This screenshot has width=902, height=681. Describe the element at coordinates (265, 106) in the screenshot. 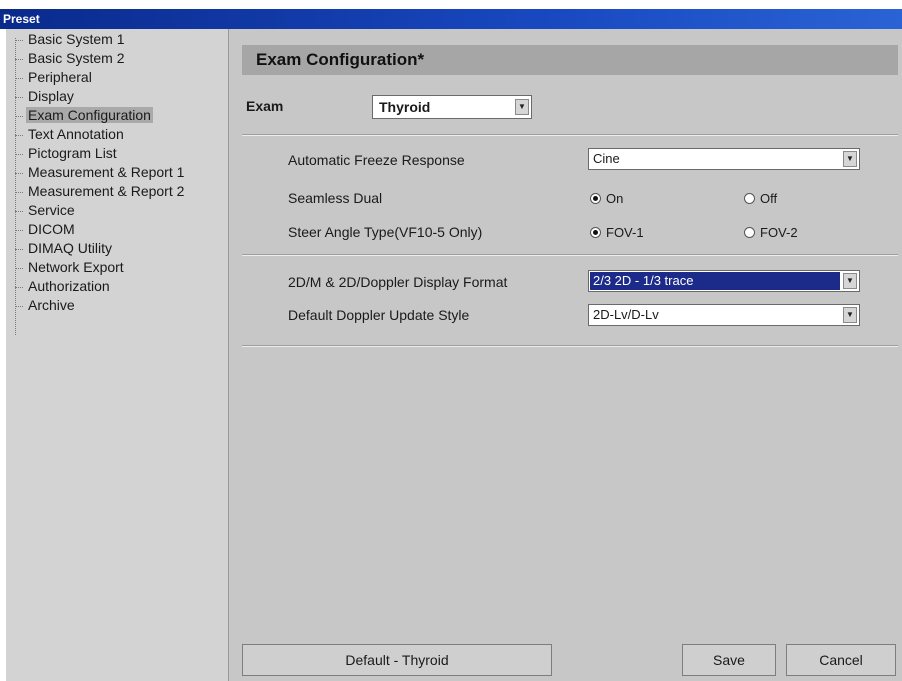

I see `exam-label: Exam` at that location.